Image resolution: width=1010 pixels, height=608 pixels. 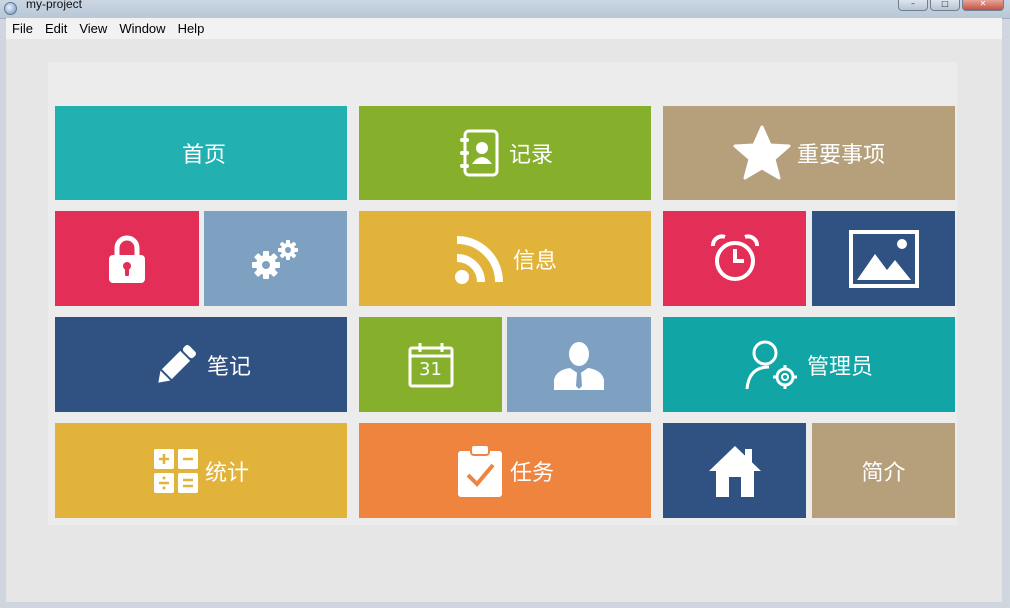 I want to click on user-icon, so click(x=579, y=365).